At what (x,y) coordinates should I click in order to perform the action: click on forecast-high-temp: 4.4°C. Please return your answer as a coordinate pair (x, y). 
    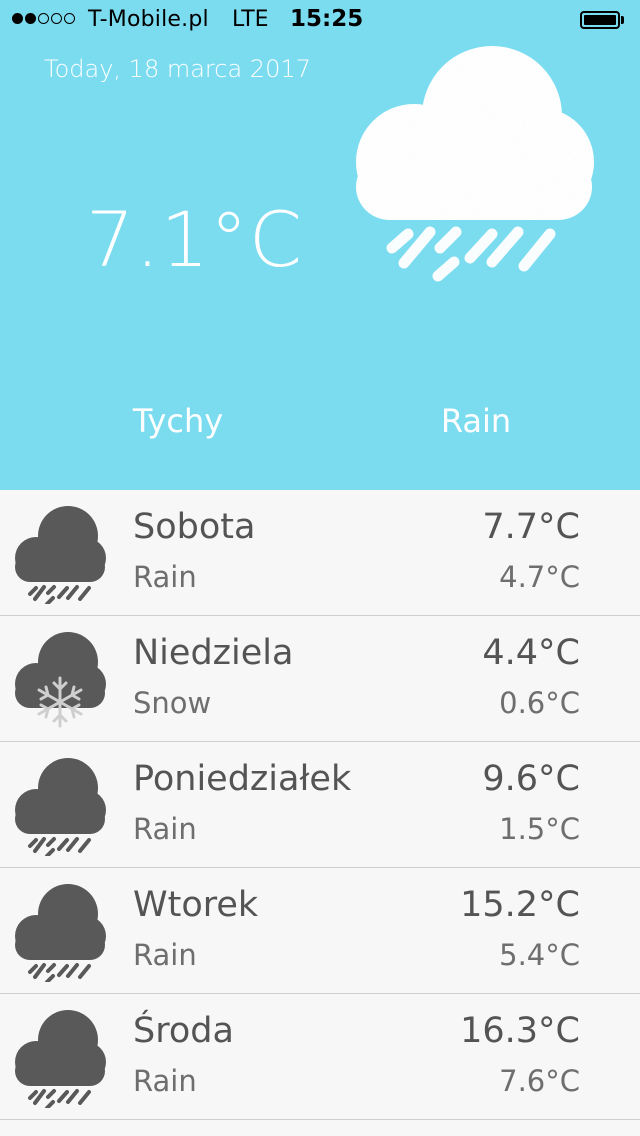
    Looking at the image, I should click on (531, 653).